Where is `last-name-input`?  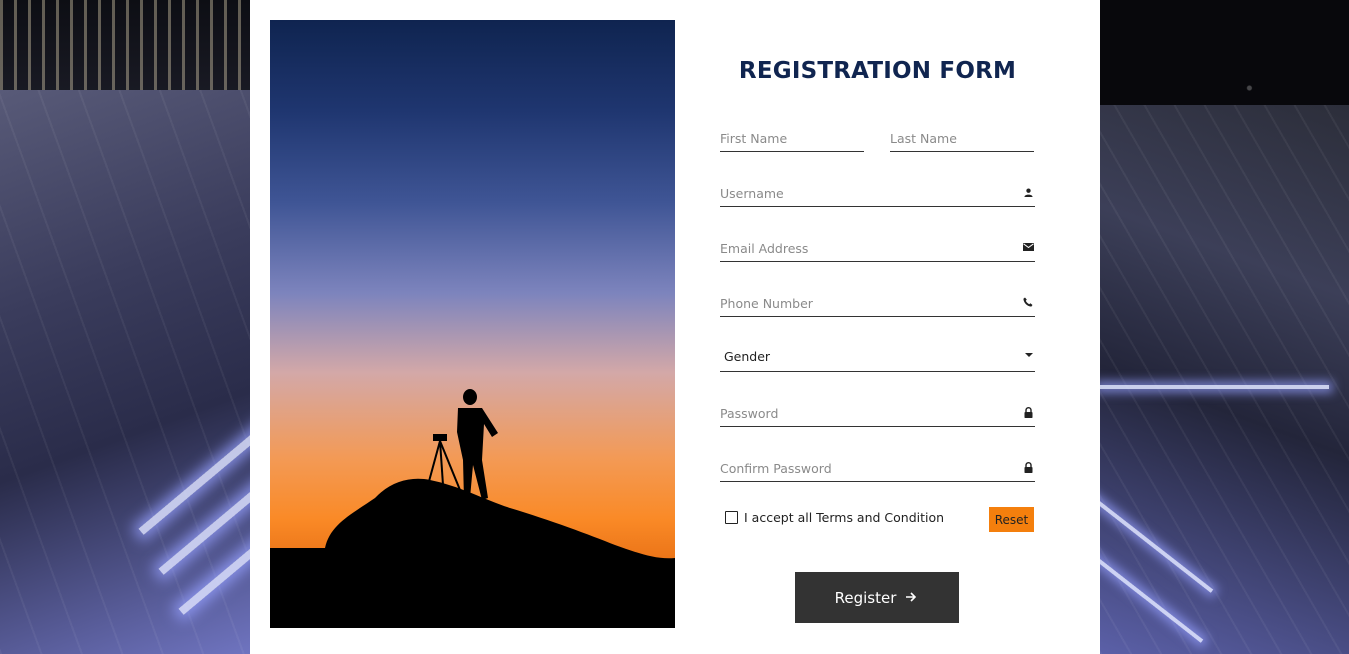 last-name-input is located at coordinates (962, 138).